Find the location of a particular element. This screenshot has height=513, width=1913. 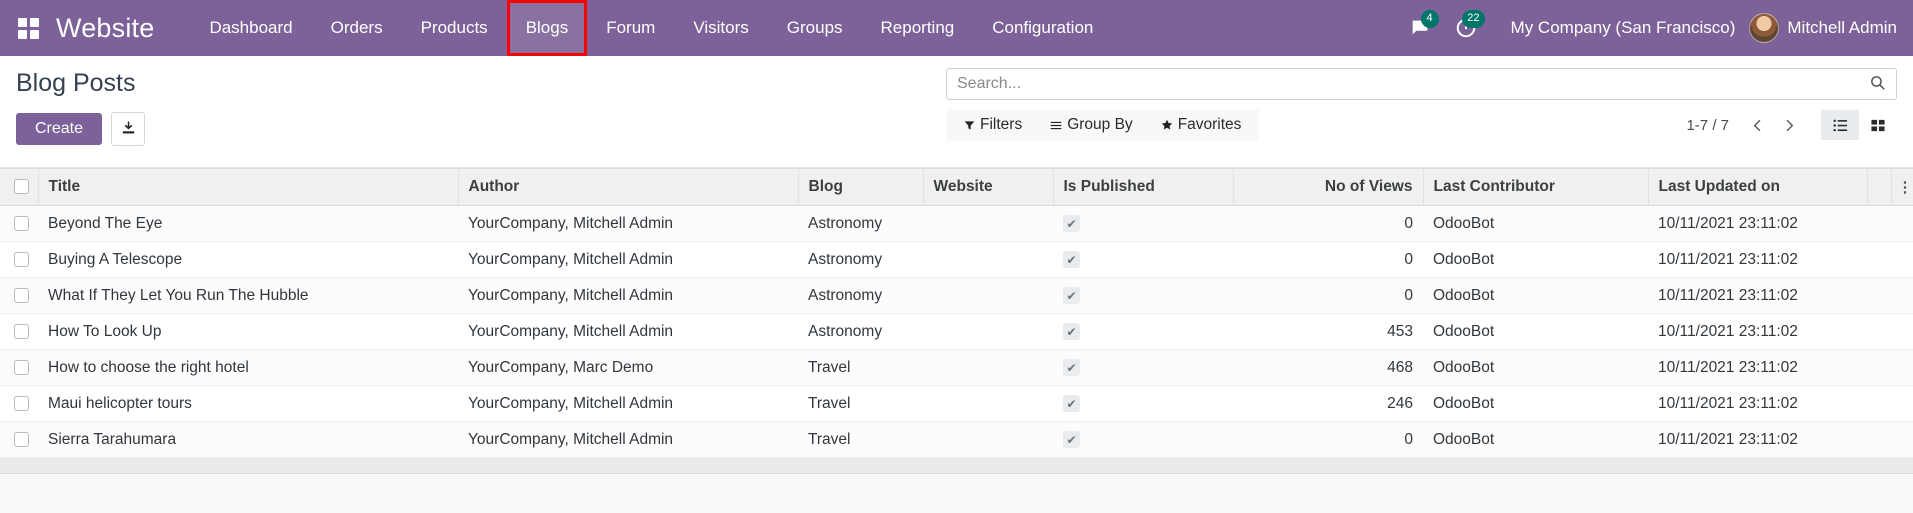

user-menu: Mitchell Admin is located at coordinates (1823, 28).